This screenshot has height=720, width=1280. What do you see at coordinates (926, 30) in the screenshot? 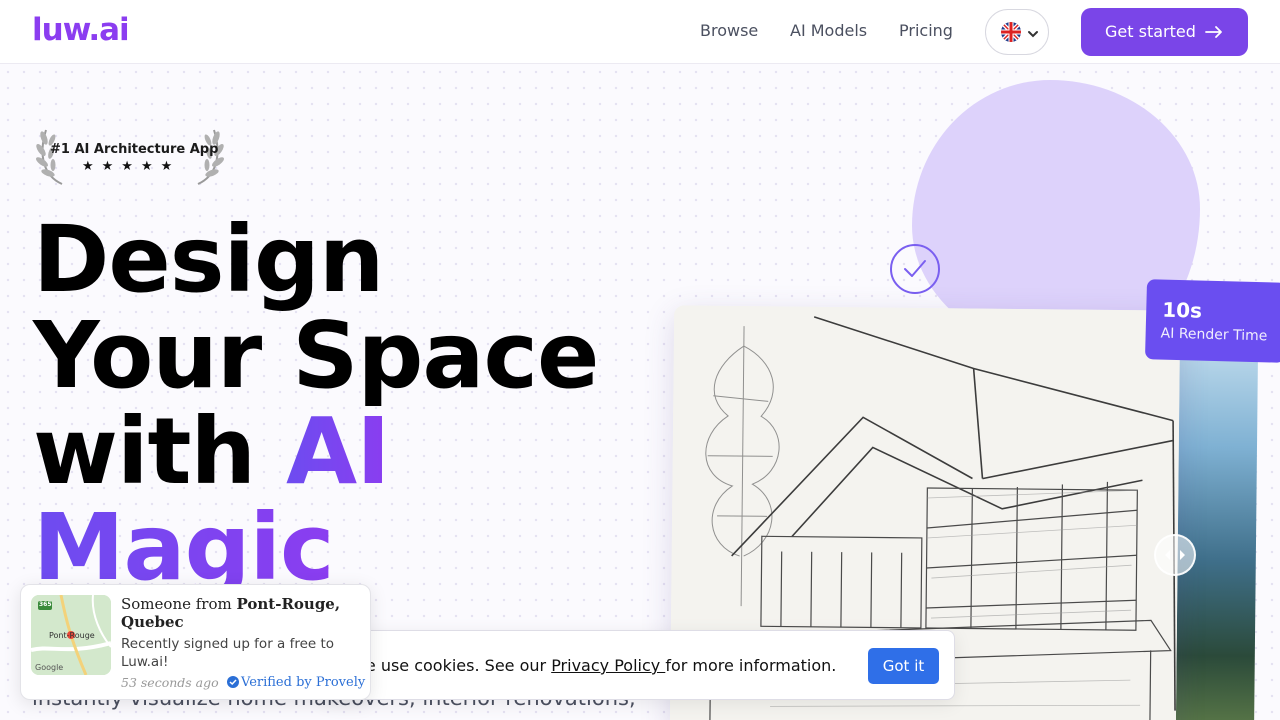
I see `nav-pricing: Pricing` at bounding box center [926, 30].